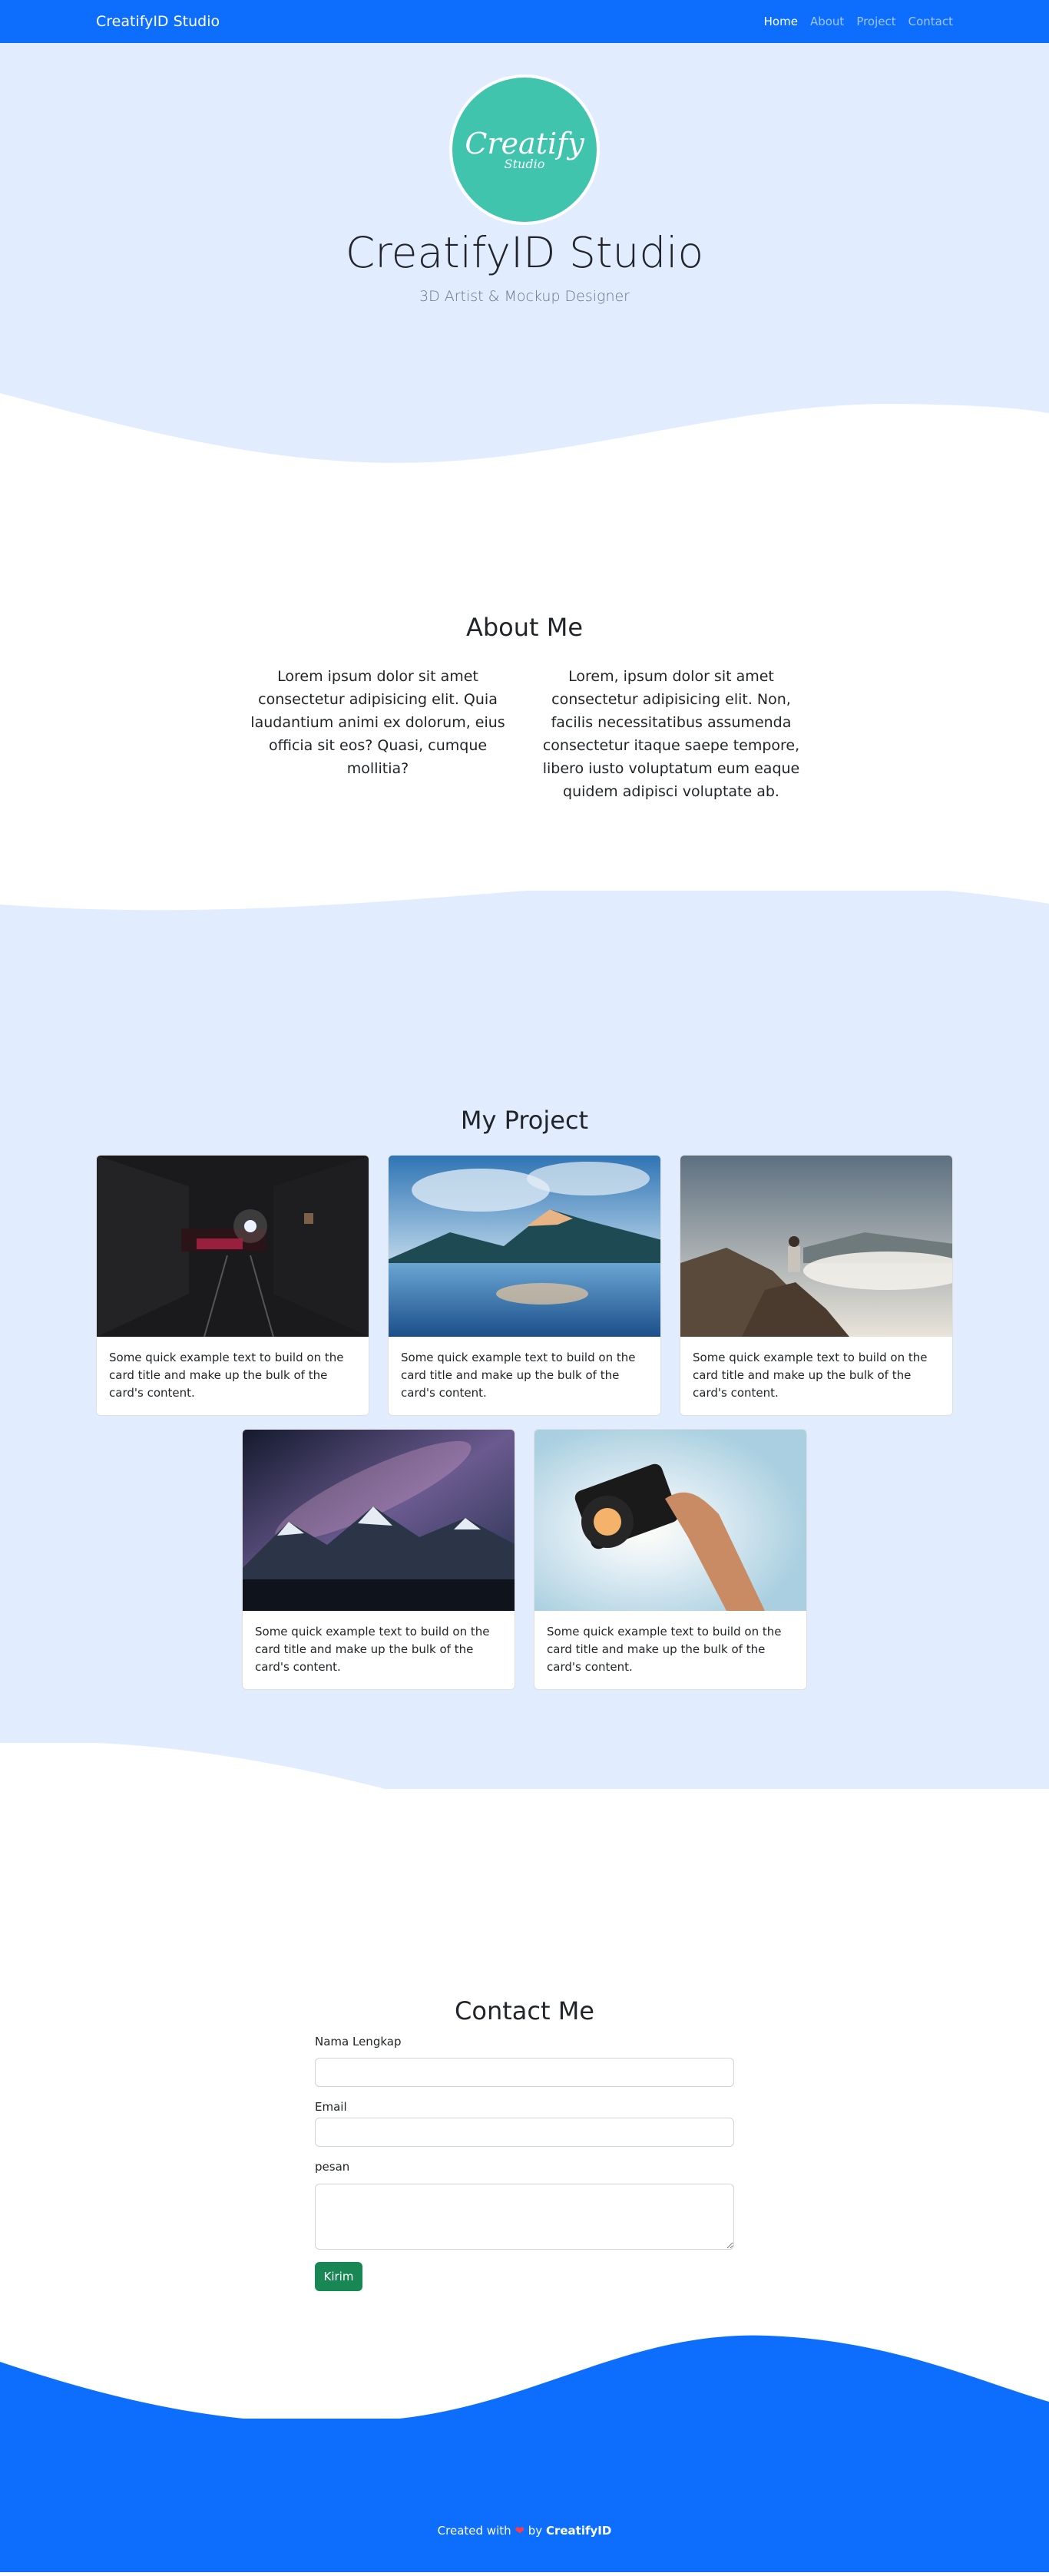  Describe the element at coordinates (578, 2531) in the screenshot. I see `footer-author: CreatifyID` at that location.